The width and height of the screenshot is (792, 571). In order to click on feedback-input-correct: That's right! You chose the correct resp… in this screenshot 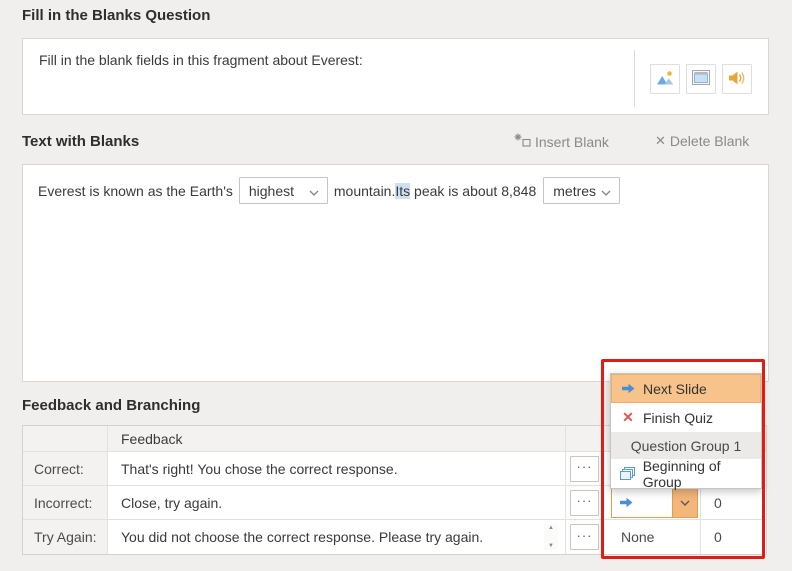, I will do `click(337, 469)`.